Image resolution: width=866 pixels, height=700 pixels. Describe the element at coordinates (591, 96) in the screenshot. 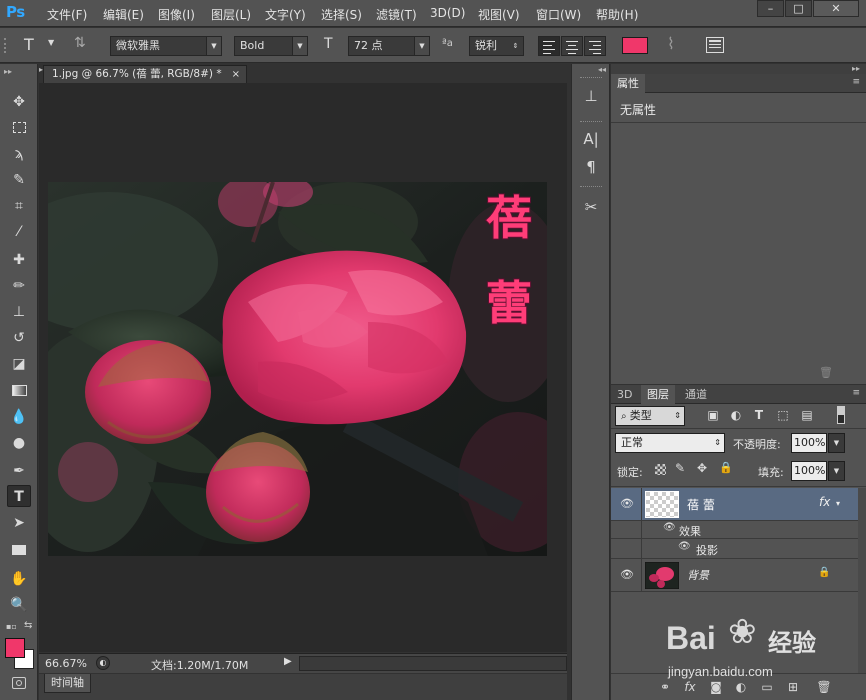

I see `history-panel-icon: ⊥` at that location.